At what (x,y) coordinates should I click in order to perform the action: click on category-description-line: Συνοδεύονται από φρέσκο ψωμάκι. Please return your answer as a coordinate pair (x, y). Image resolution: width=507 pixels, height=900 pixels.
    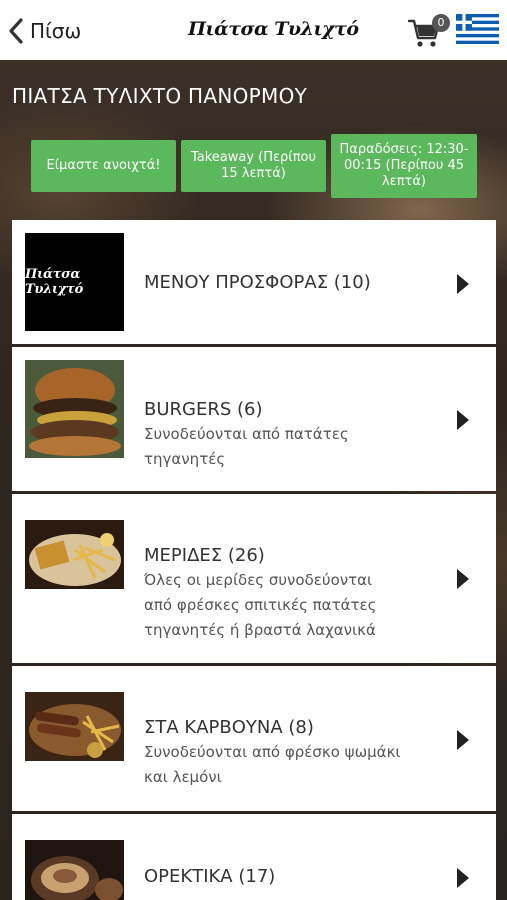
    Looking at the image, I should click on (272, 752).